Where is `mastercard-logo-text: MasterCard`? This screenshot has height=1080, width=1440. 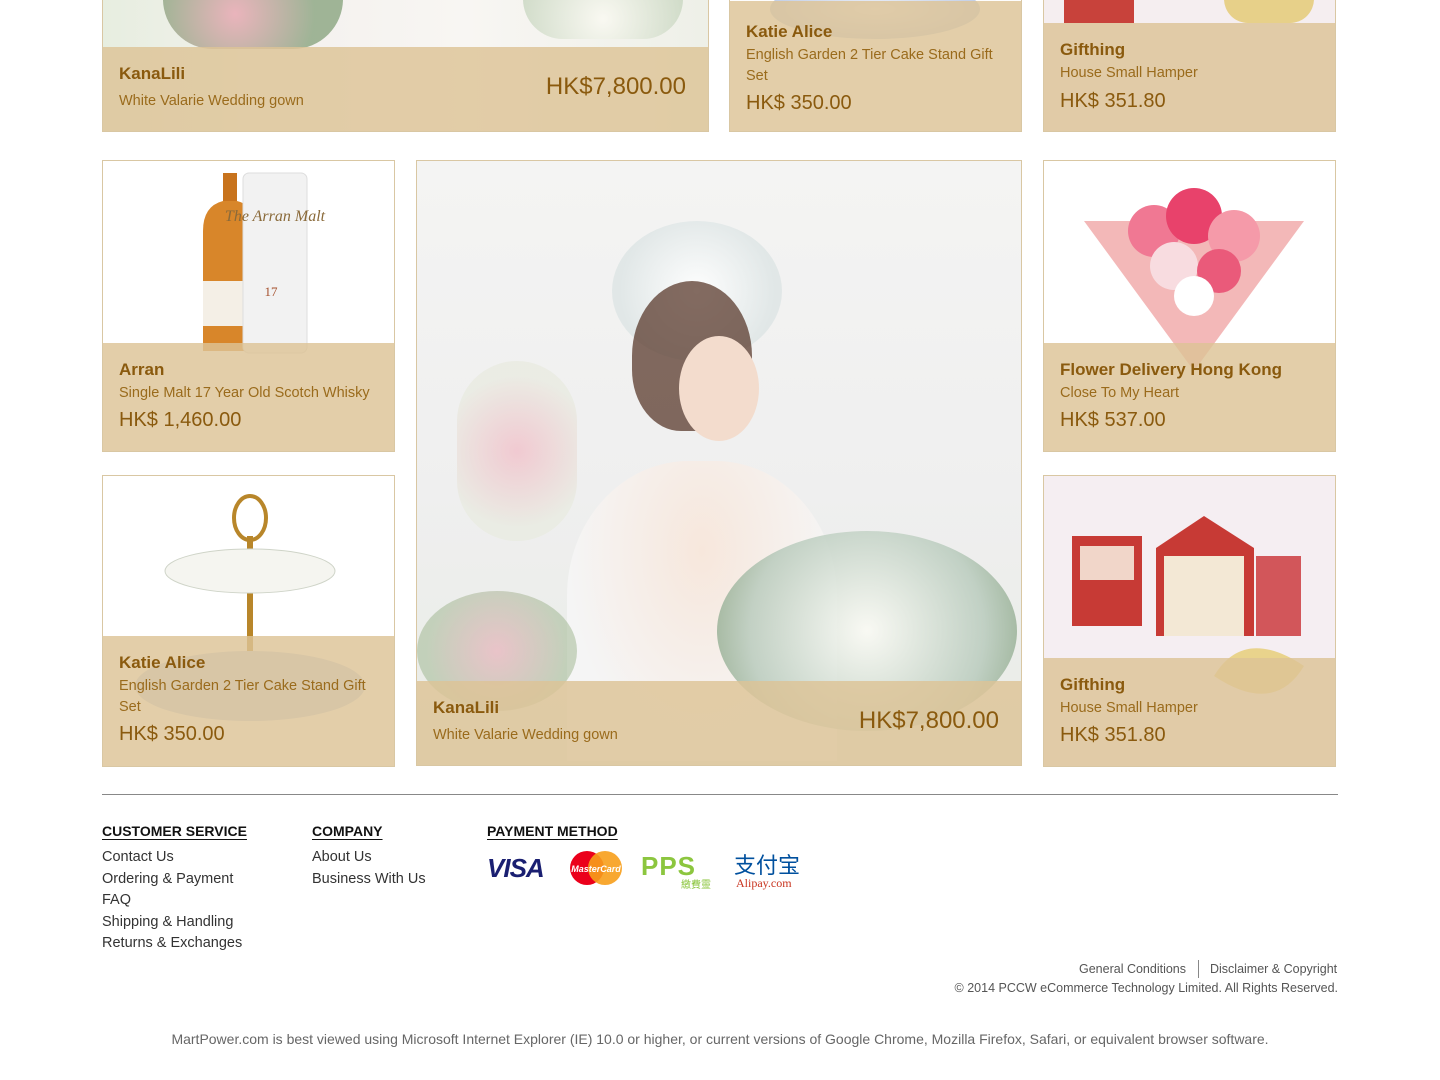
mastercard-logo-text: MasterCard is located at coordinates (596, 869).